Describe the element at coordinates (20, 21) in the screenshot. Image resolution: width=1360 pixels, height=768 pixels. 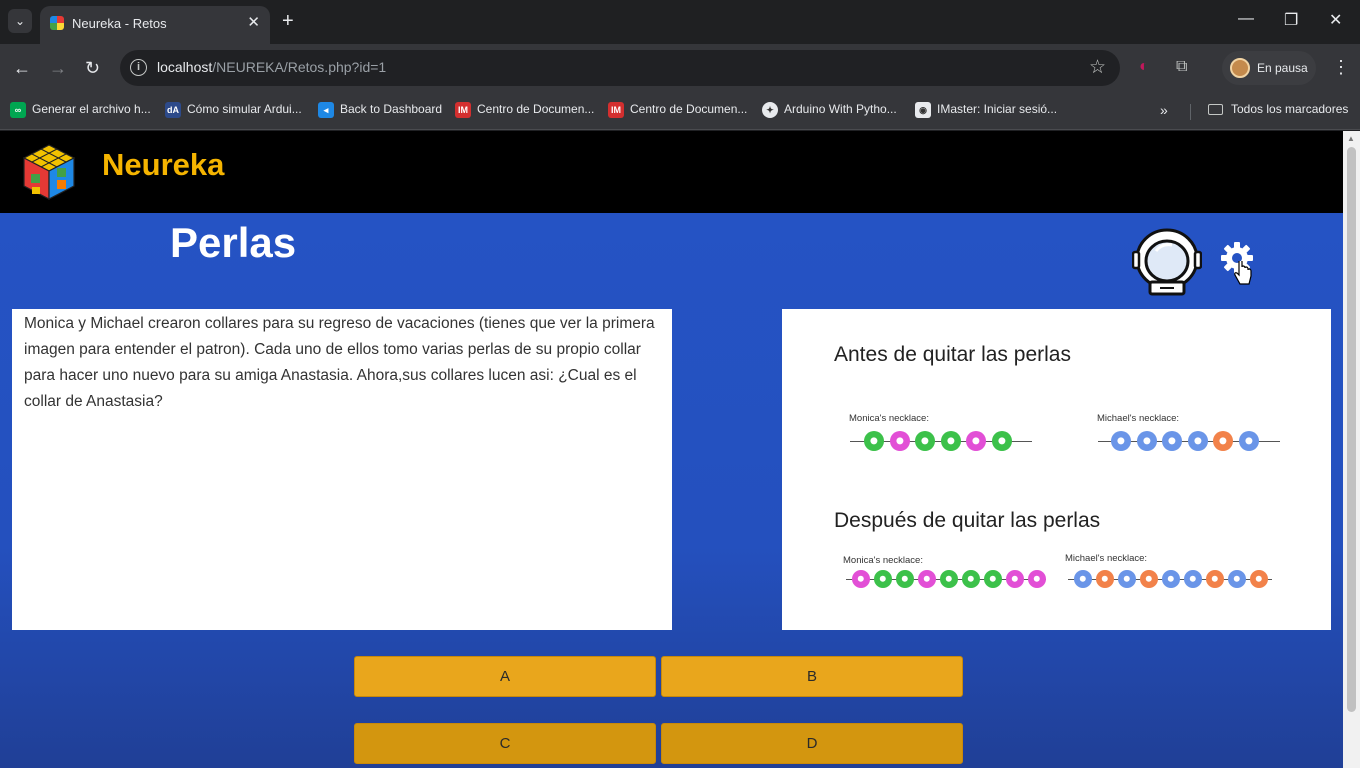
I see `tab-search-chevron-icon: ⌄` at that location.